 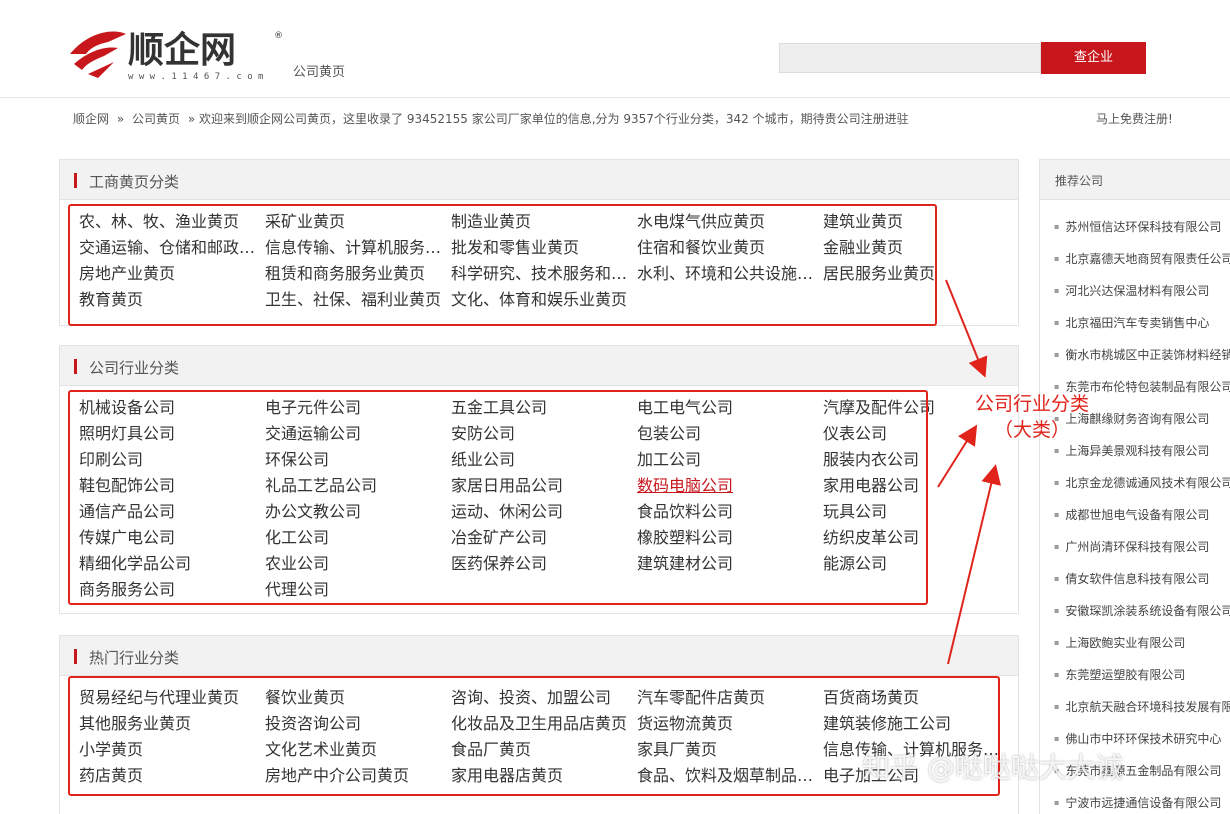 I want to click on category-link: 金融业黄页, so click(x=914, y=248).